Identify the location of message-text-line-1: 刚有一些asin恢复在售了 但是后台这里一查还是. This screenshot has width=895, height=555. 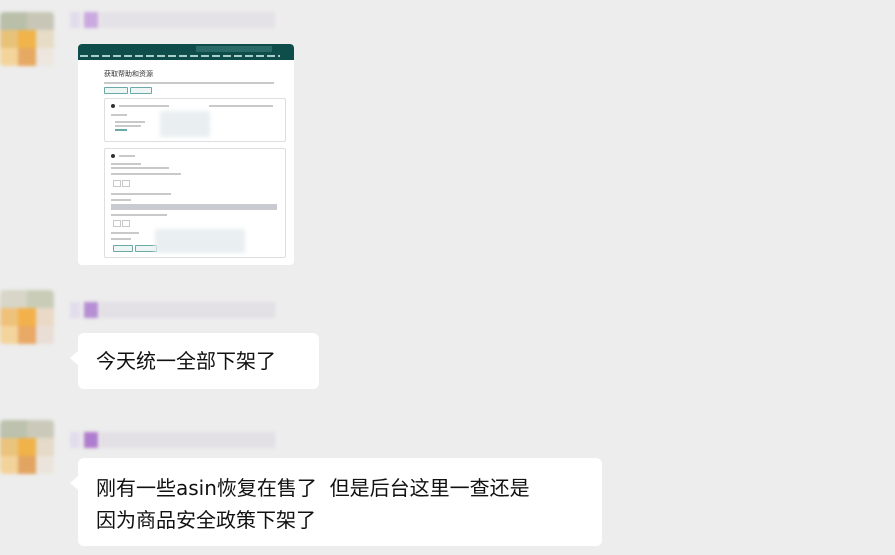
(313, 488).